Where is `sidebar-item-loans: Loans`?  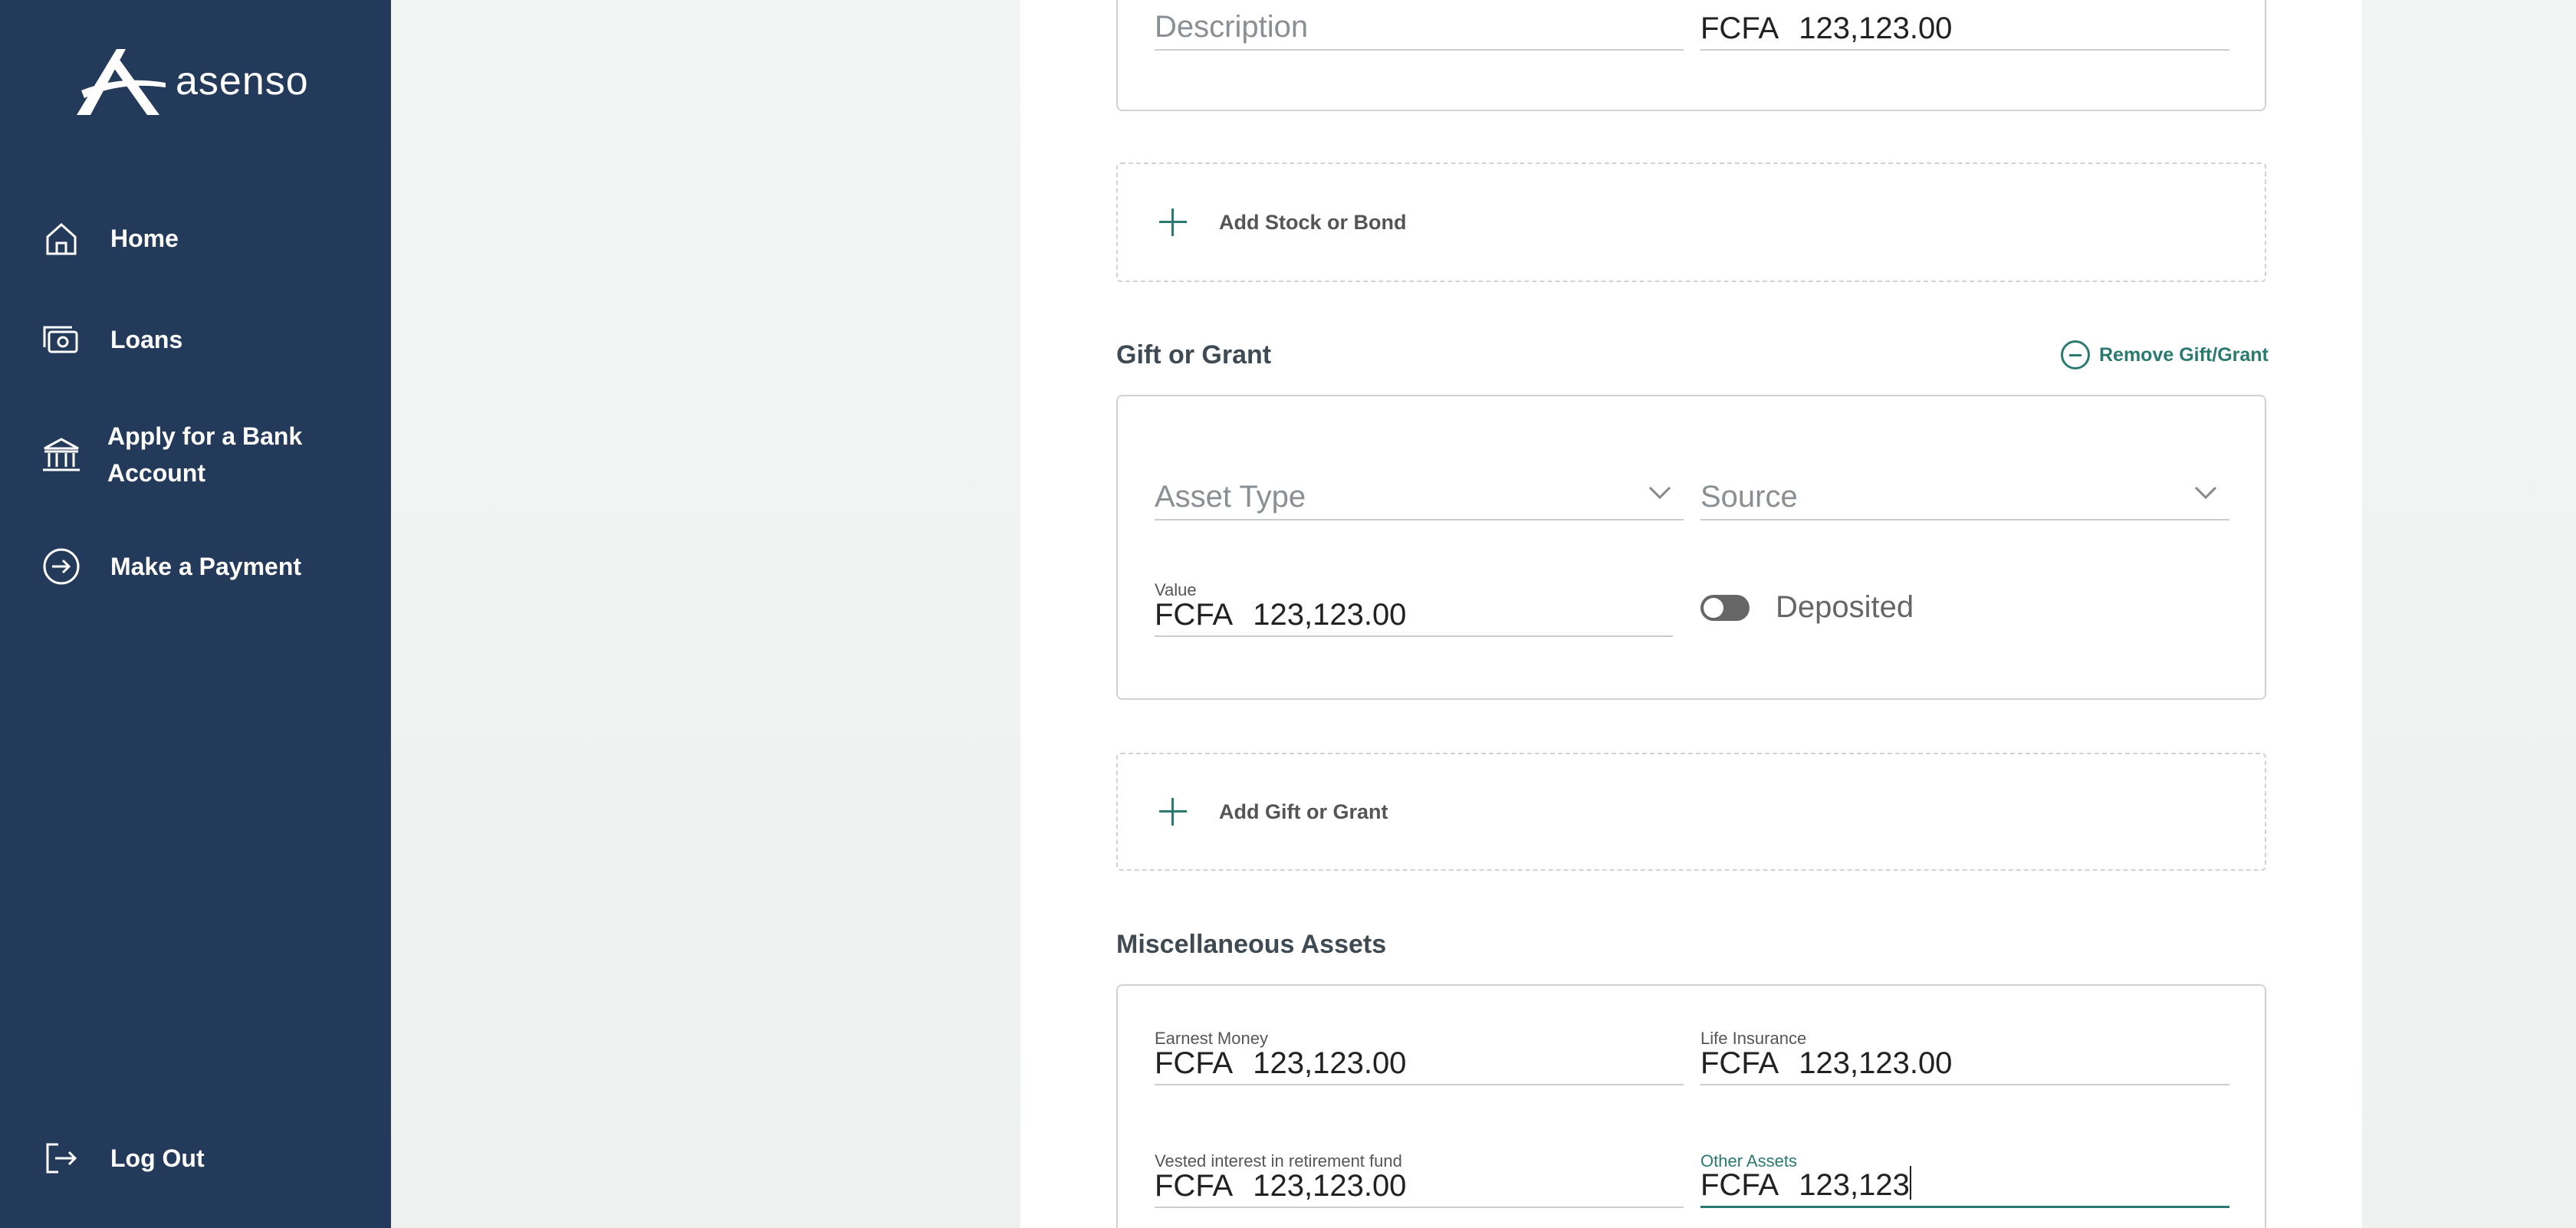 sidebar-item-loans: Loans is located at coordinates (111, 339).